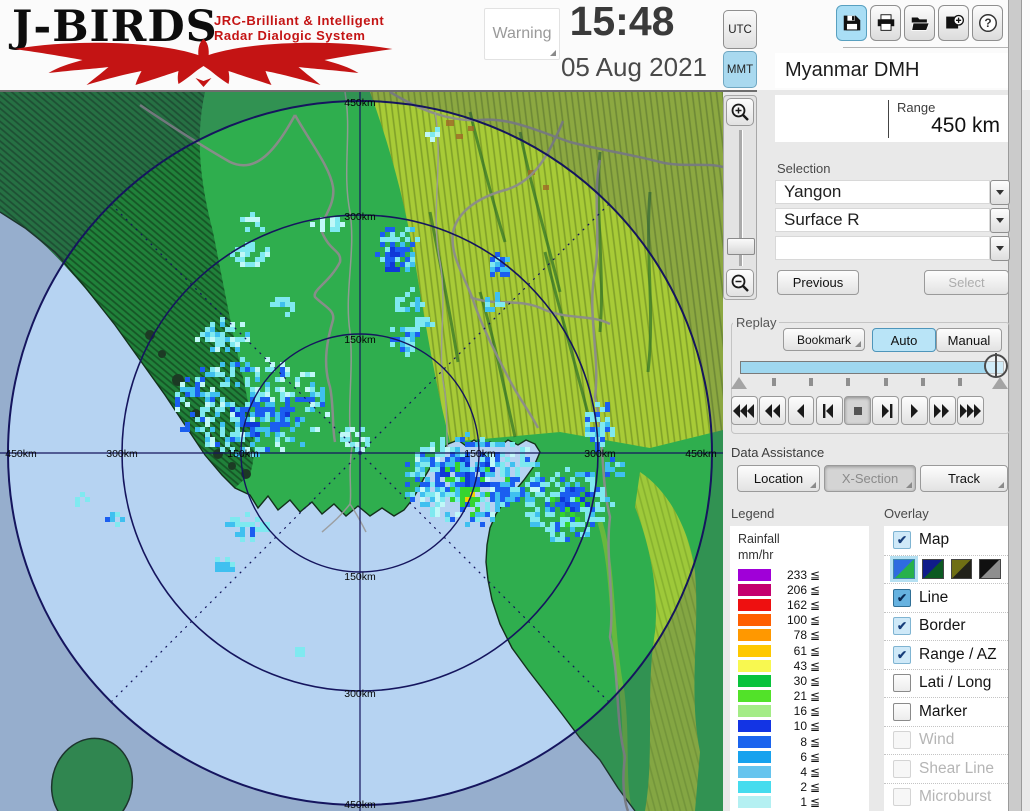  I want to click on overlay-item-label: Range / AZ, so click(958, 654).